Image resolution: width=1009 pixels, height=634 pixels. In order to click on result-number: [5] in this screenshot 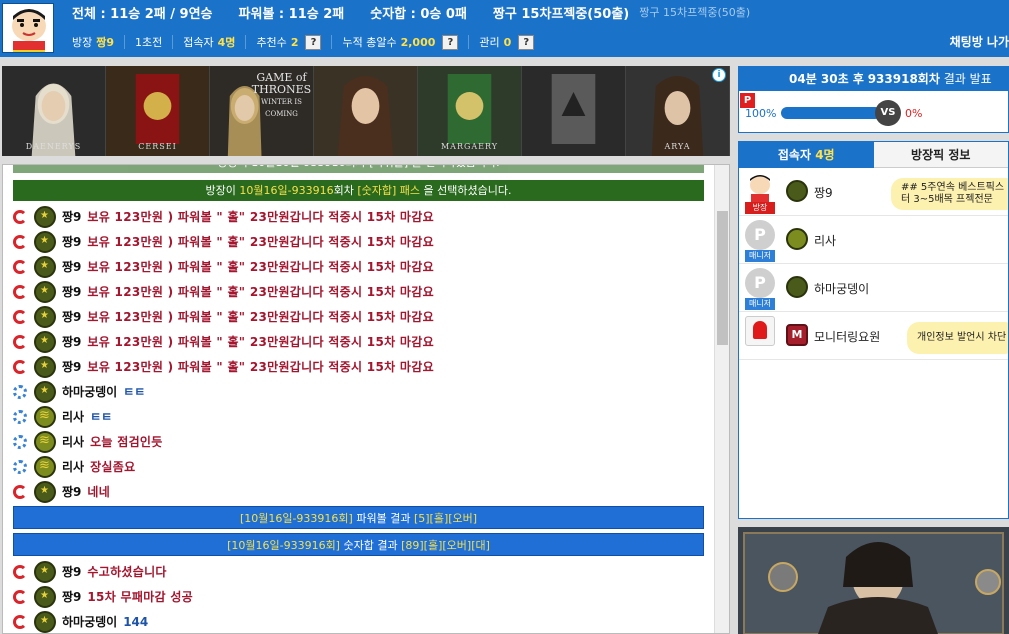, I will do `click(421, 518)`.